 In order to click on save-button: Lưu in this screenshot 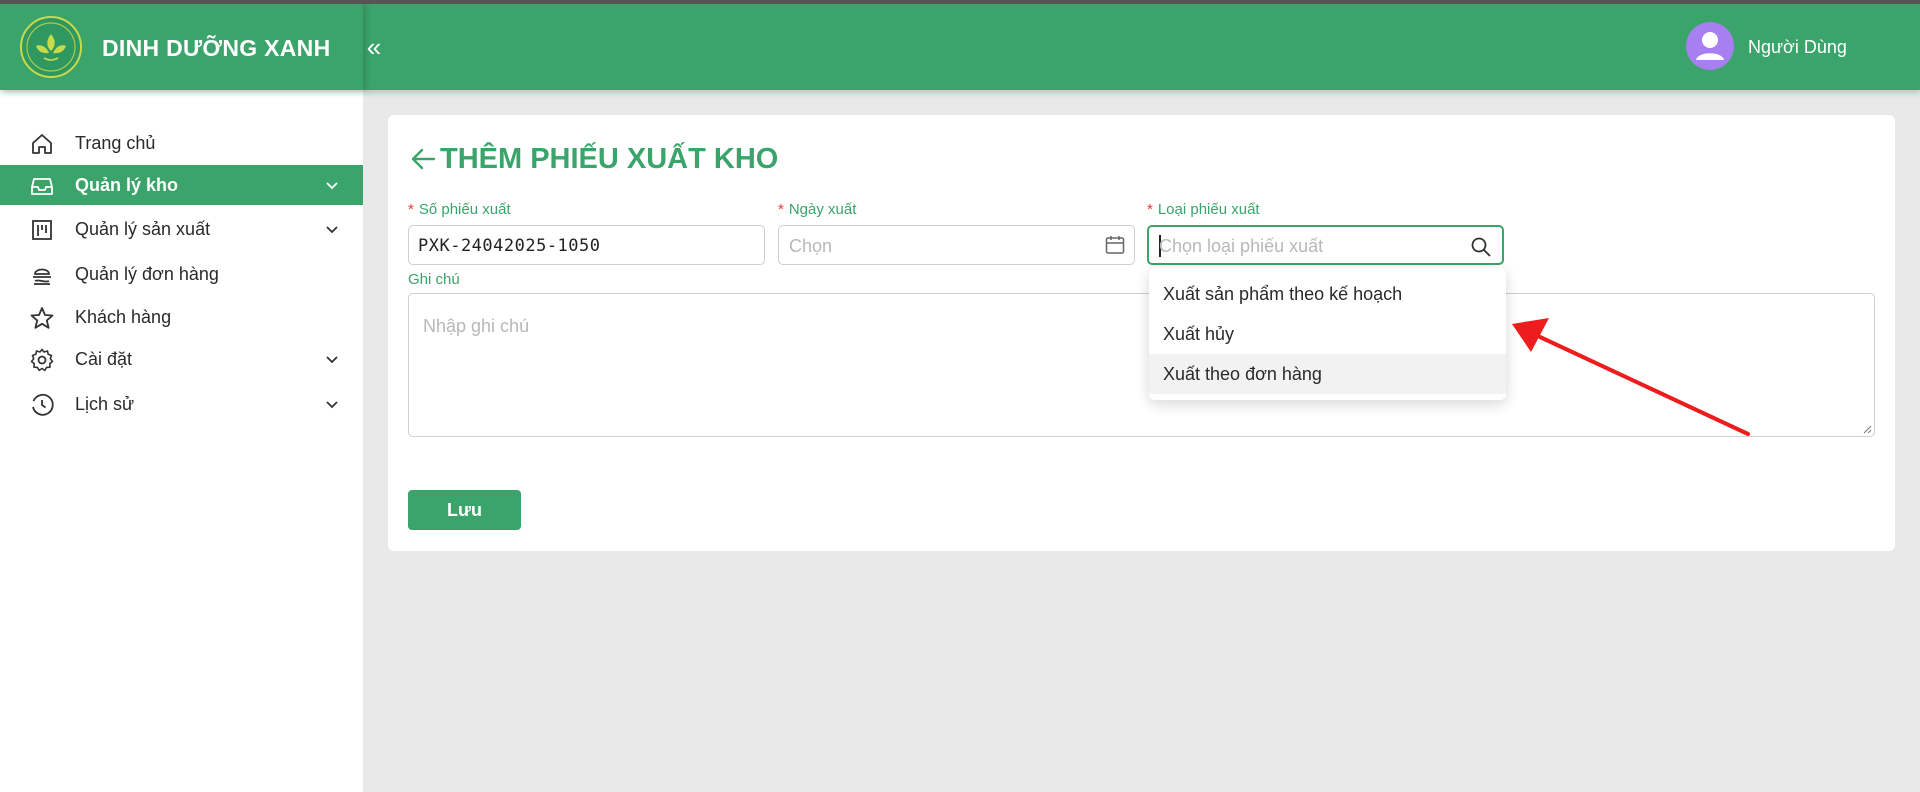, I will do `click(464, 510)`.